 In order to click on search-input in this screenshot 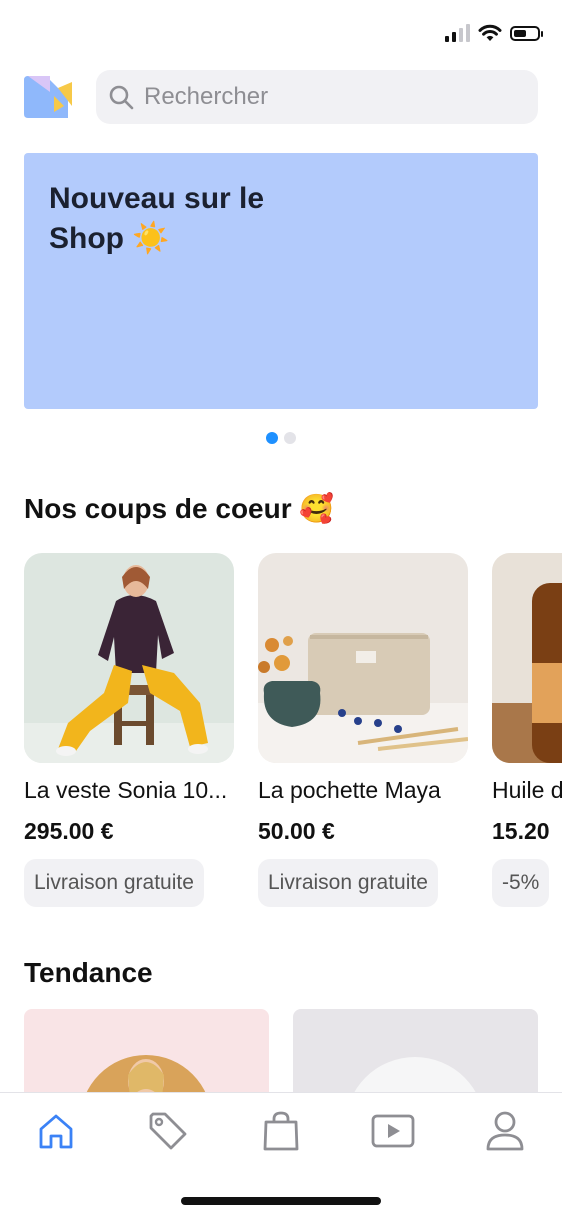, I will do `click(324, 97)`.